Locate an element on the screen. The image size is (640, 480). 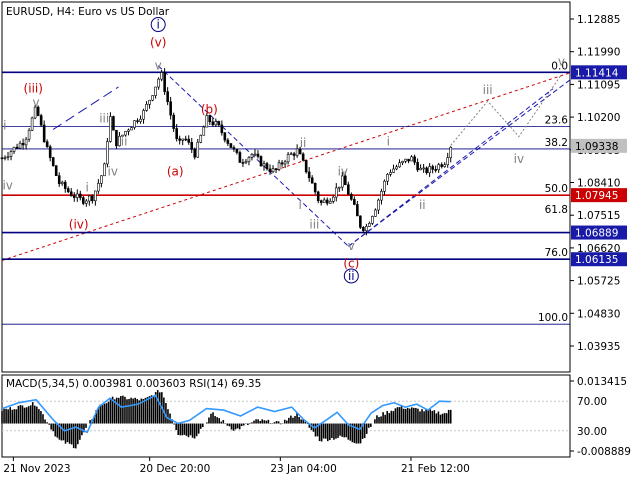
fib-level-label: 76.0 is located at coordinates (556, 253).